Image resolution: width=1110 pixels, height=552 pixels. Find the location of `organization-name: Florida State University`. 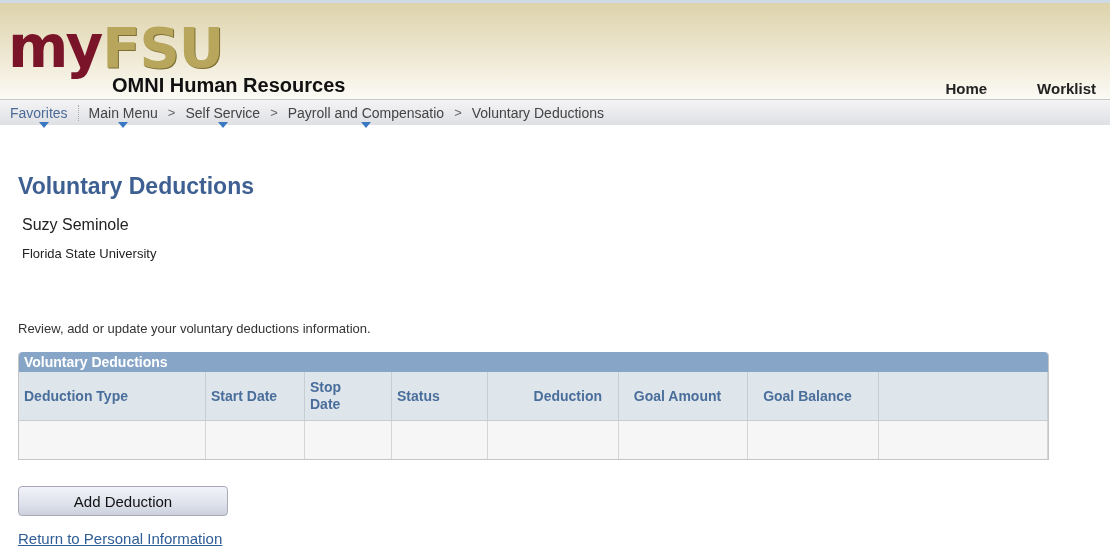

organization-name: Florida State University is located at coordinates (90, 253).